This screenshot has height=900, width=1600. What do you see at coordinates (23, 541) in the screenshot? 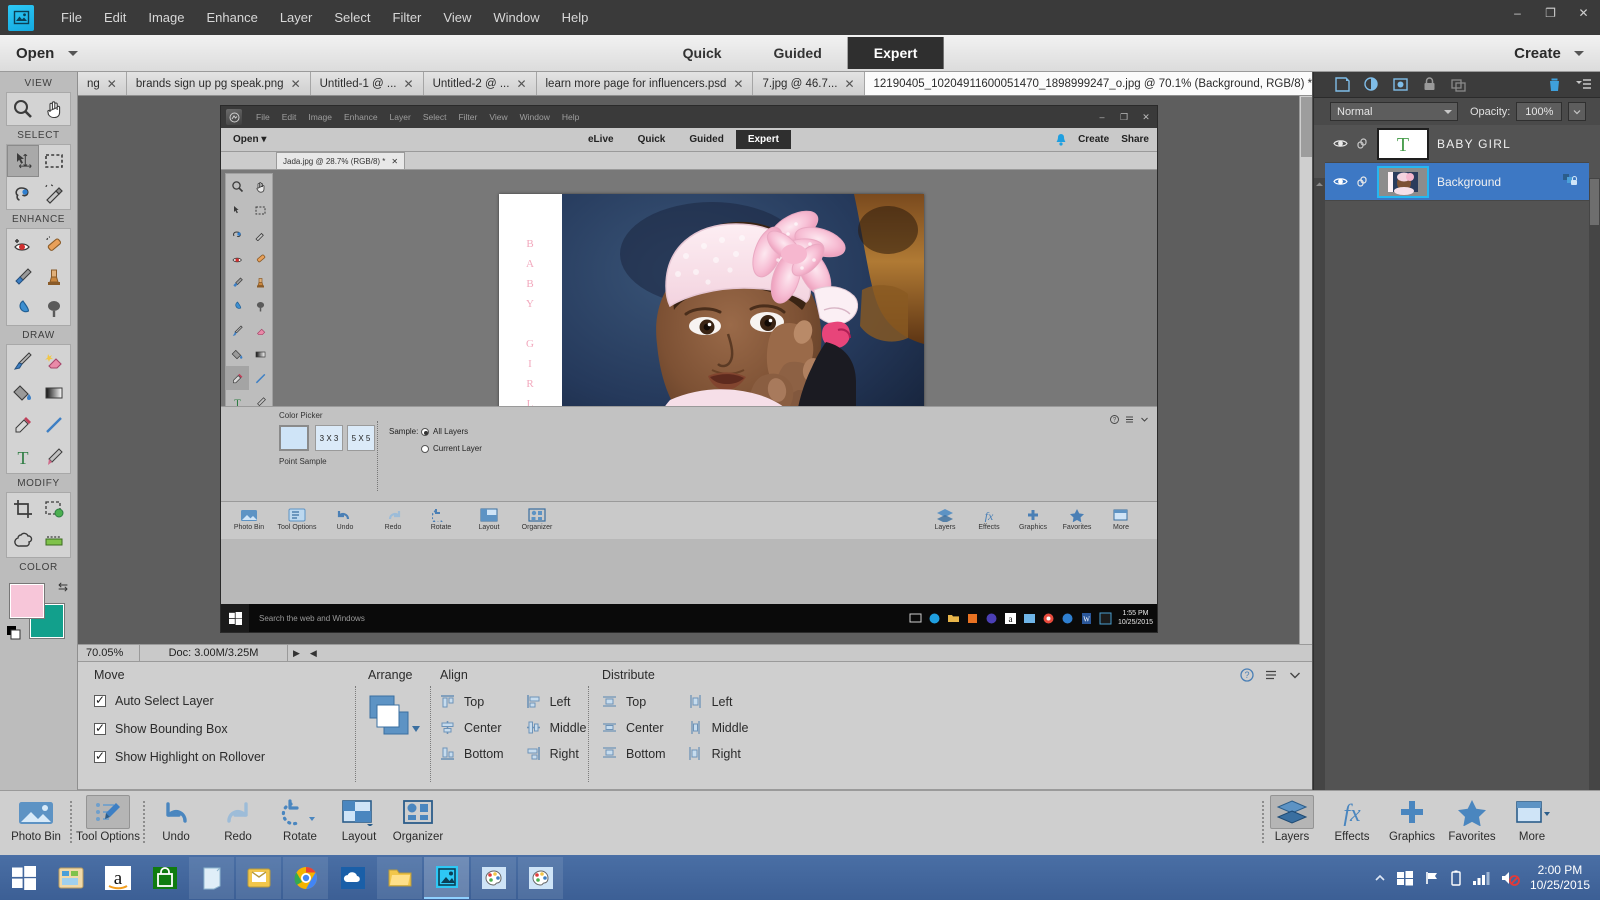
I see `content-aware-move-tool` at bounding box center [23, 541].